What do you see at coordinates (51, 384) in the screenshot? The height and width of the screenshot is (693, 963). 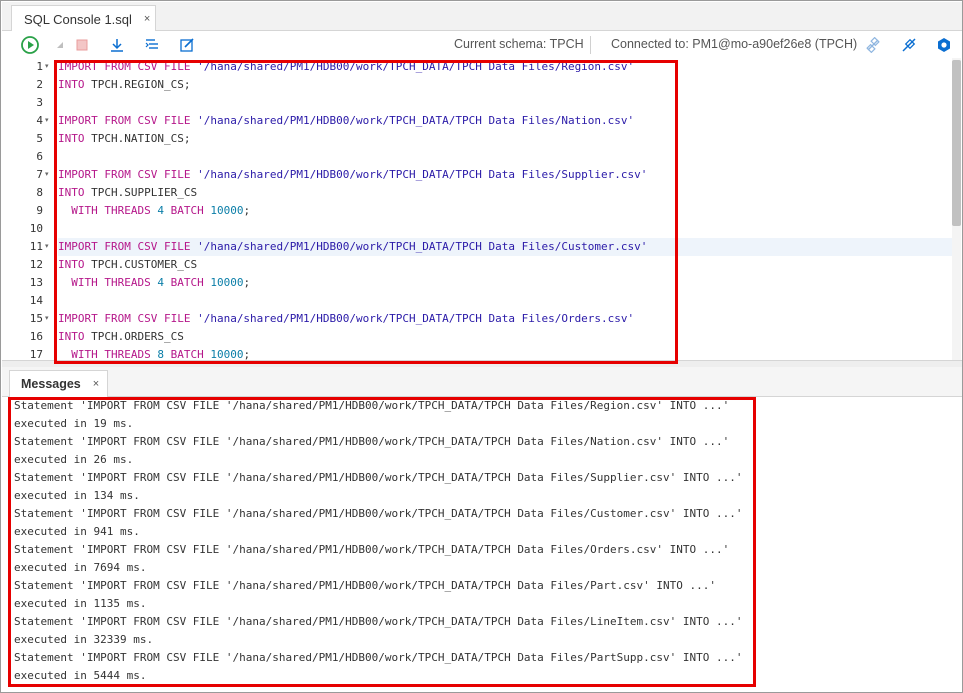 I see `messages-tab-title: Messages` at bounding box center [51, 384].